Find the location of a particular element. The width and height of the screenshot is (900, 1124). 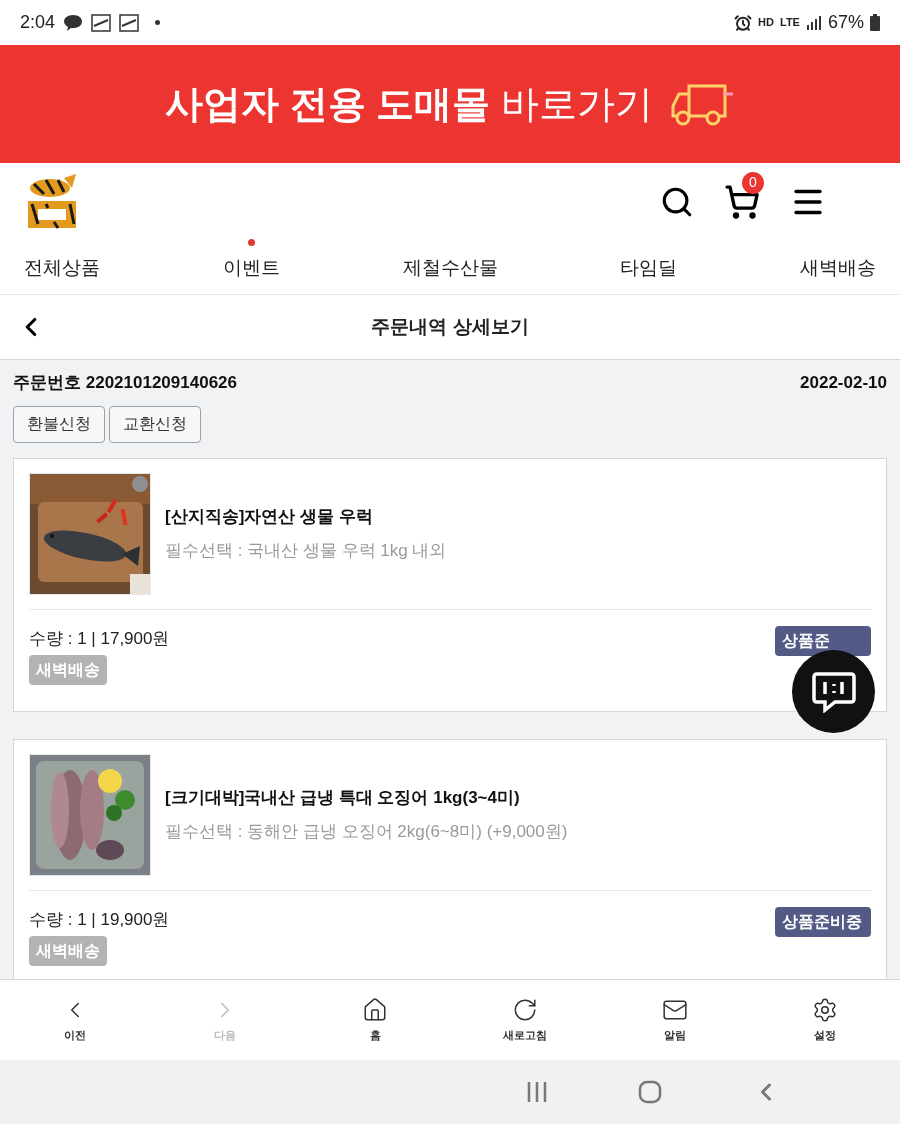

category-tab: 타임딜 is located at coordinates (649, 260).